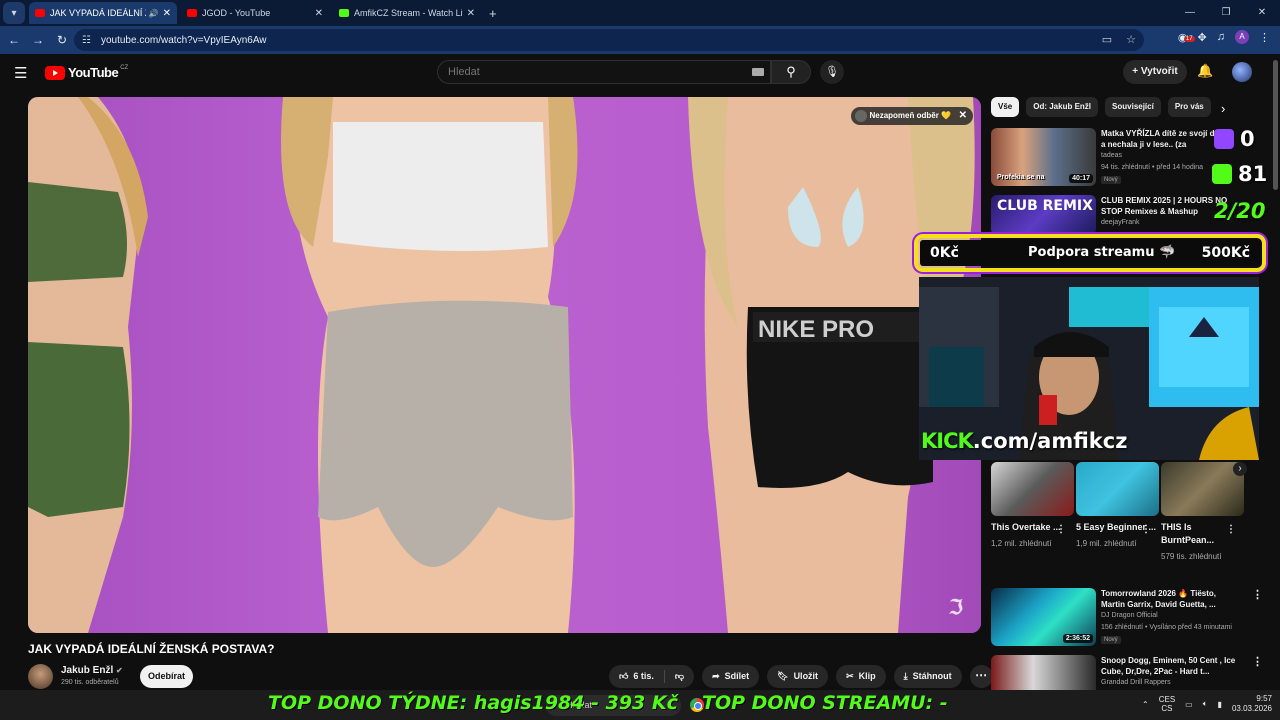 The height and width of the screenshot is (720, 1280). I want to click on clip-button: ✂ Klip, so click(861, 676).